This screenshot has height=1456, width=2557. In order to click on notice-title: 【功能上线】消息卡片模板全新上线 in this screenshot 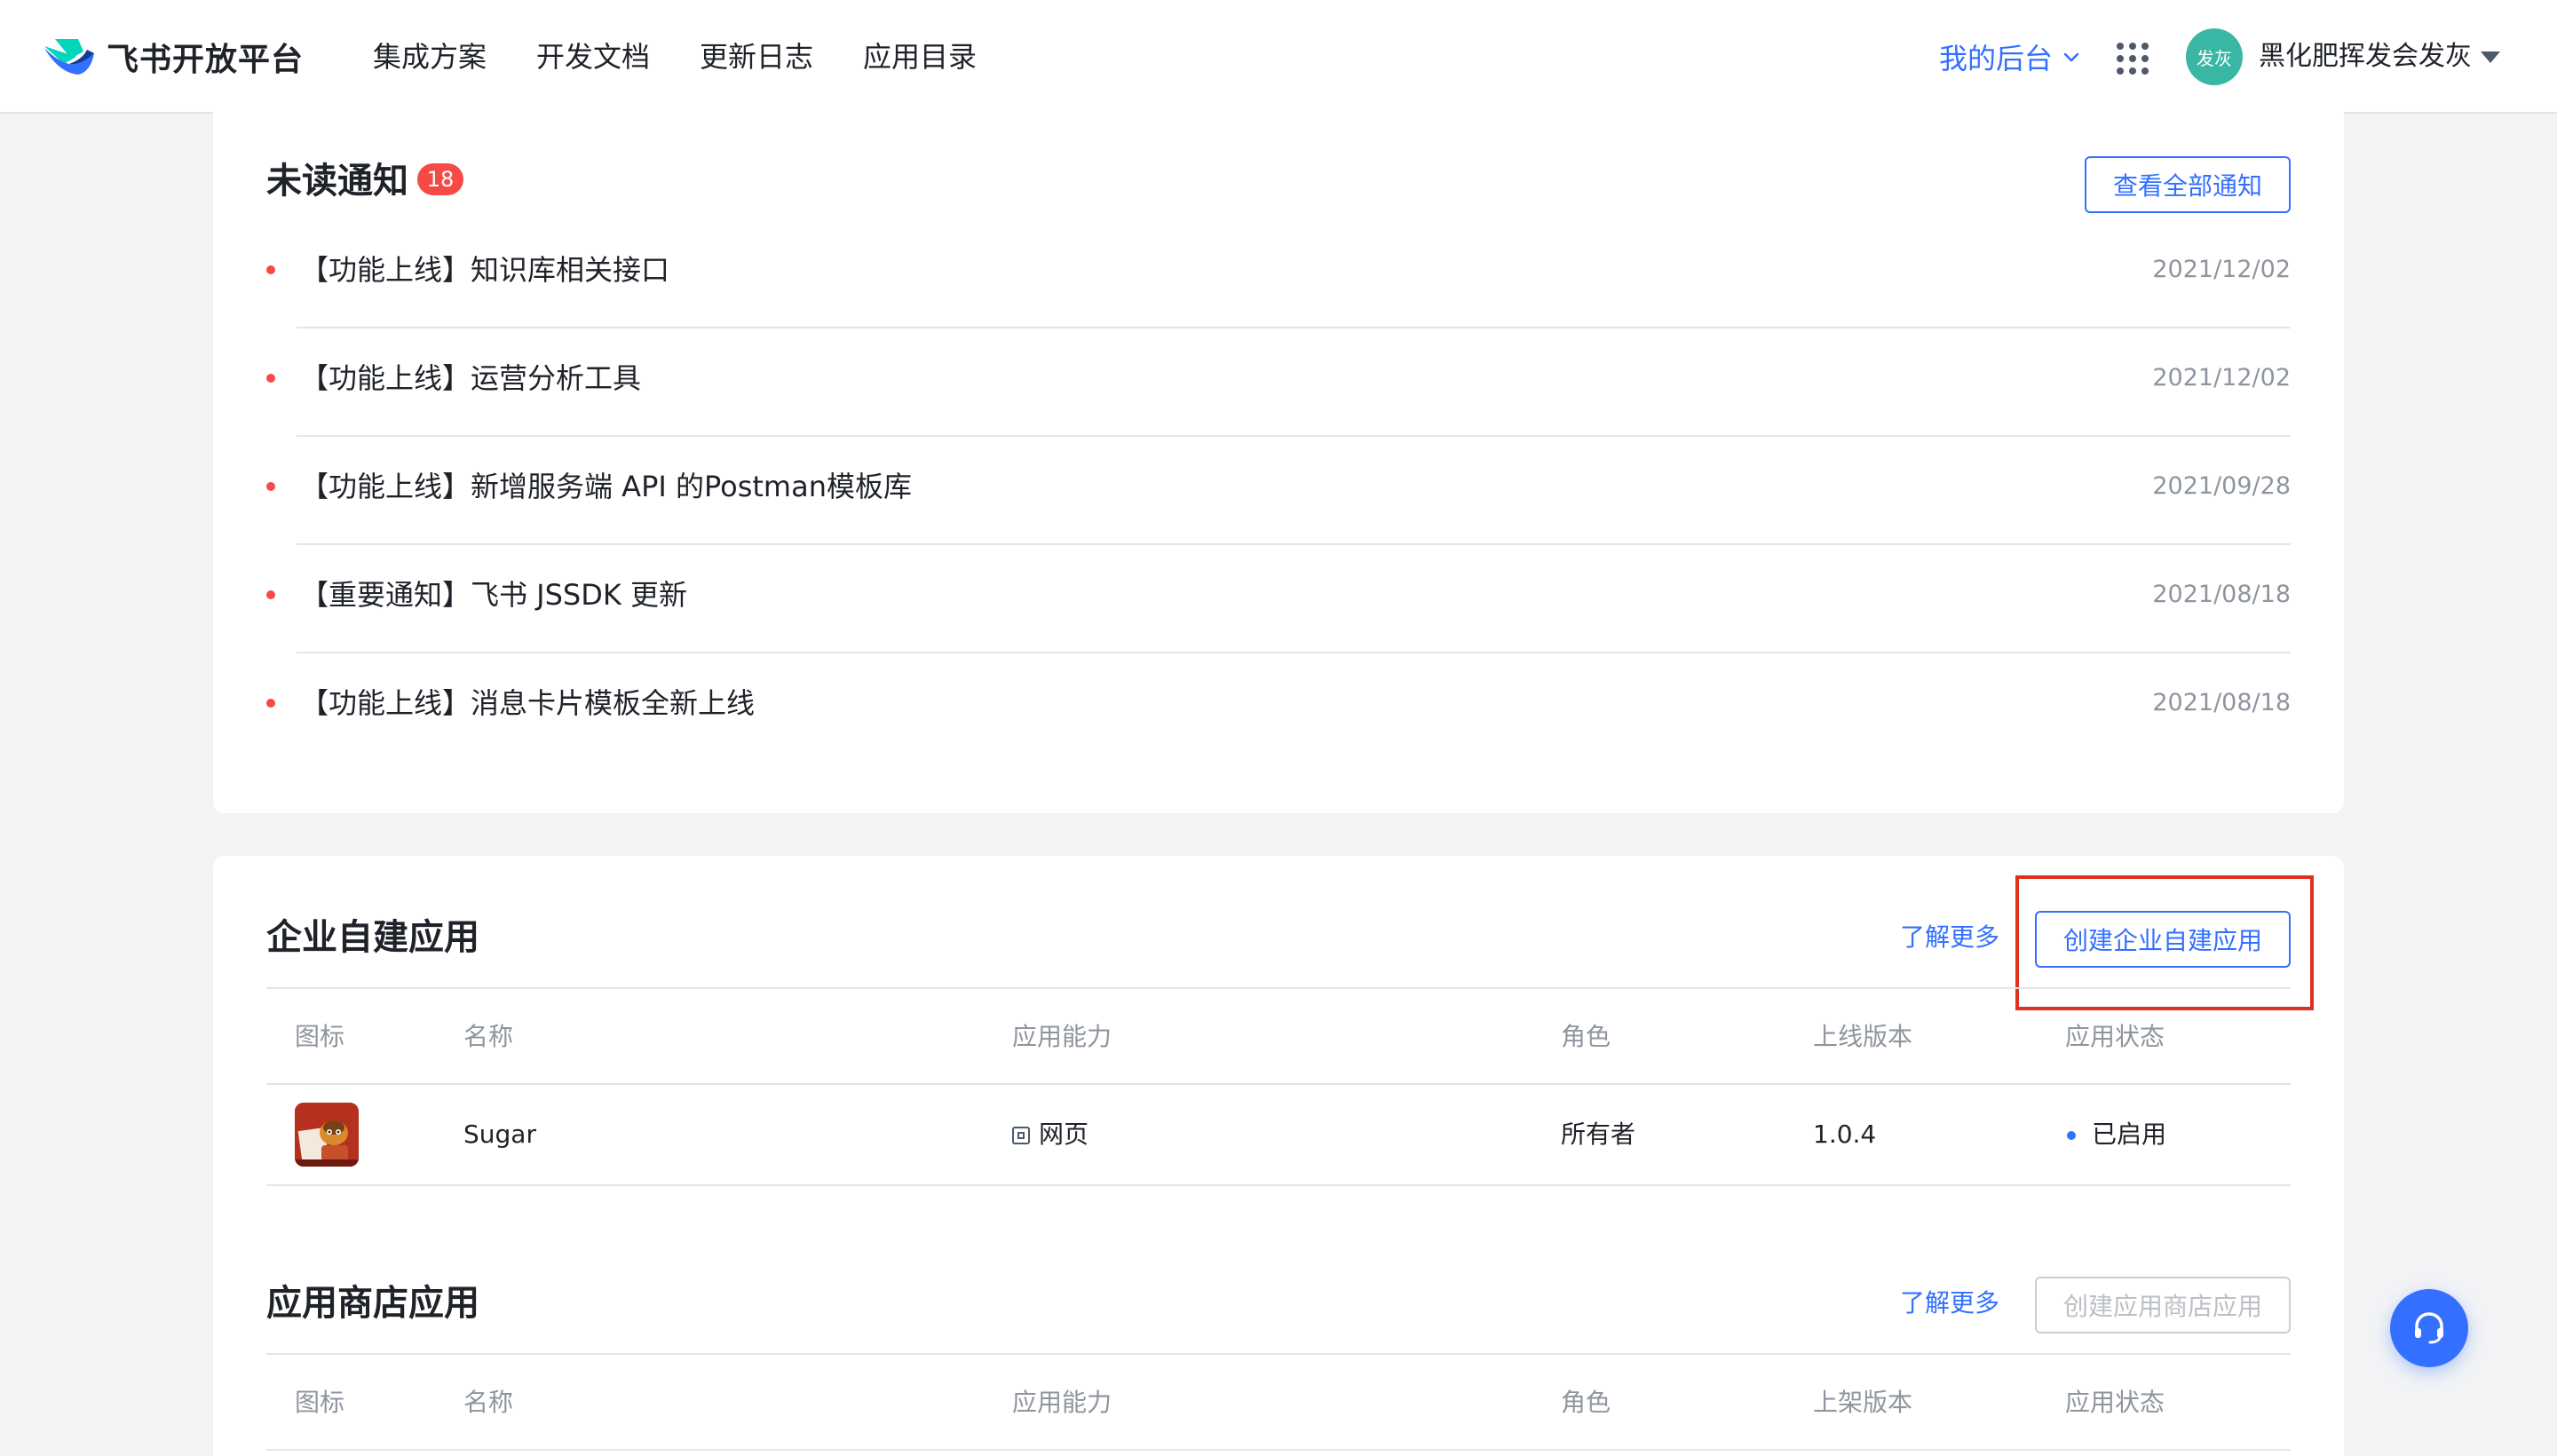, I will do `click(527, 703)`.